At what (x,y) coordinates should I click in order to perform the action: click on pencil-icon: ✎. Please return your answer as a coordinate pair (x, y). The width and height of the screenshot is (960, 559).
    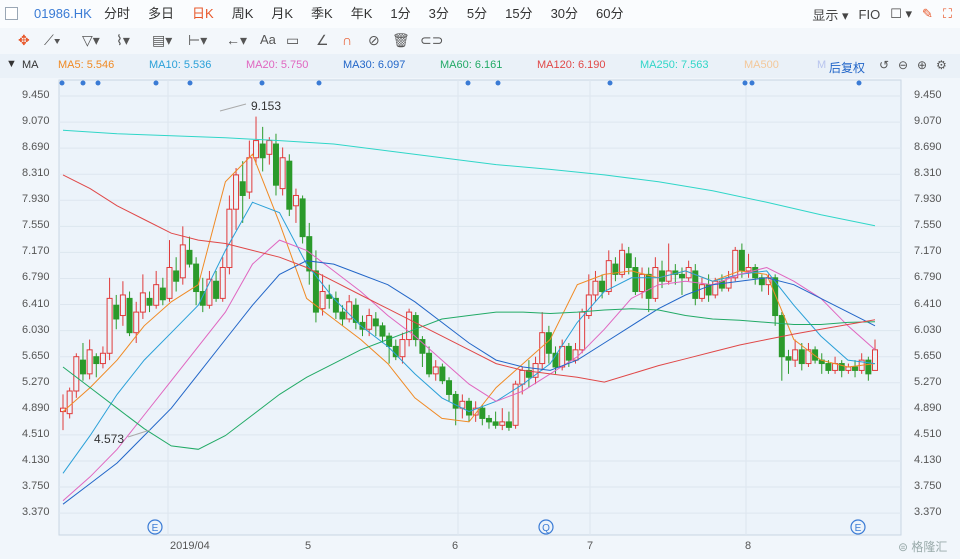
    Looking at the image, I should click on (927, 14).